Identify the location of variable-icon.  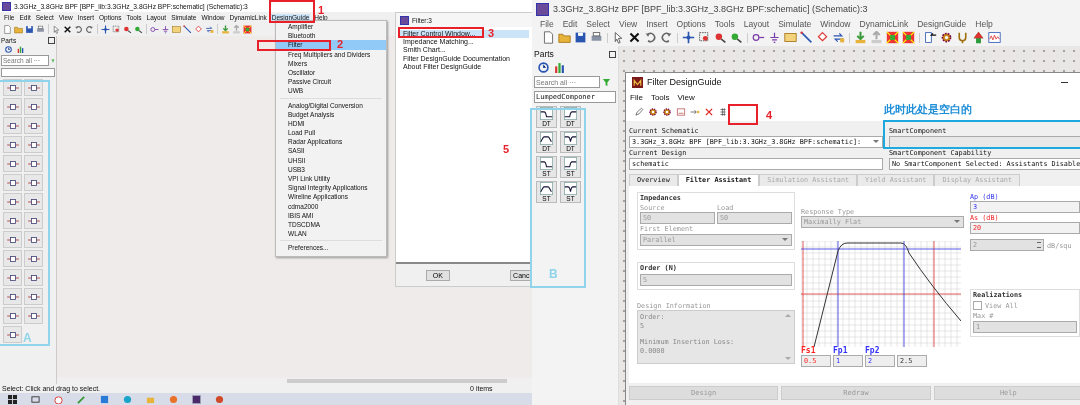
(790, 37).